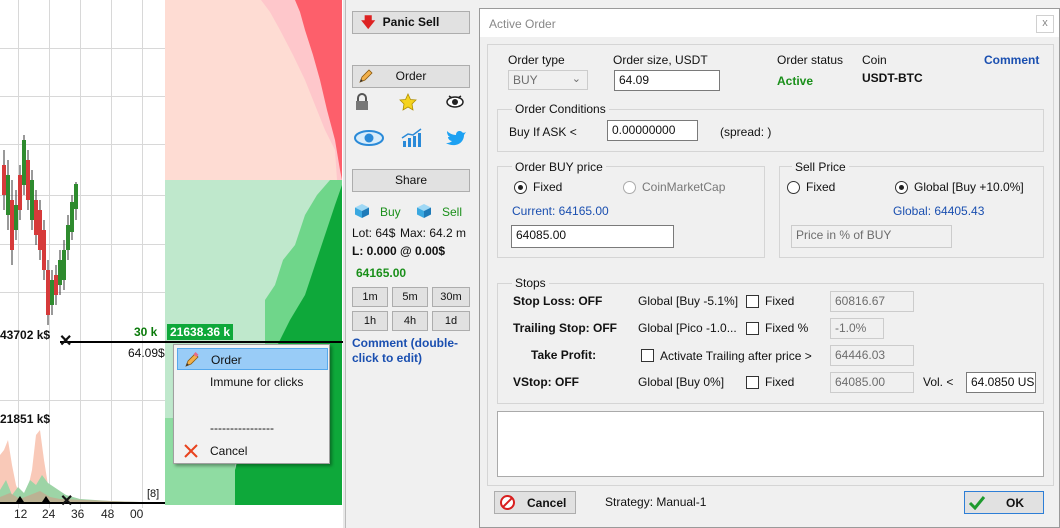 This screenshot has width=1060, height=528. Describe the element at coordinates (25, 335) in the screenshot. I see `price-label-high: 43702 k$` at that location.